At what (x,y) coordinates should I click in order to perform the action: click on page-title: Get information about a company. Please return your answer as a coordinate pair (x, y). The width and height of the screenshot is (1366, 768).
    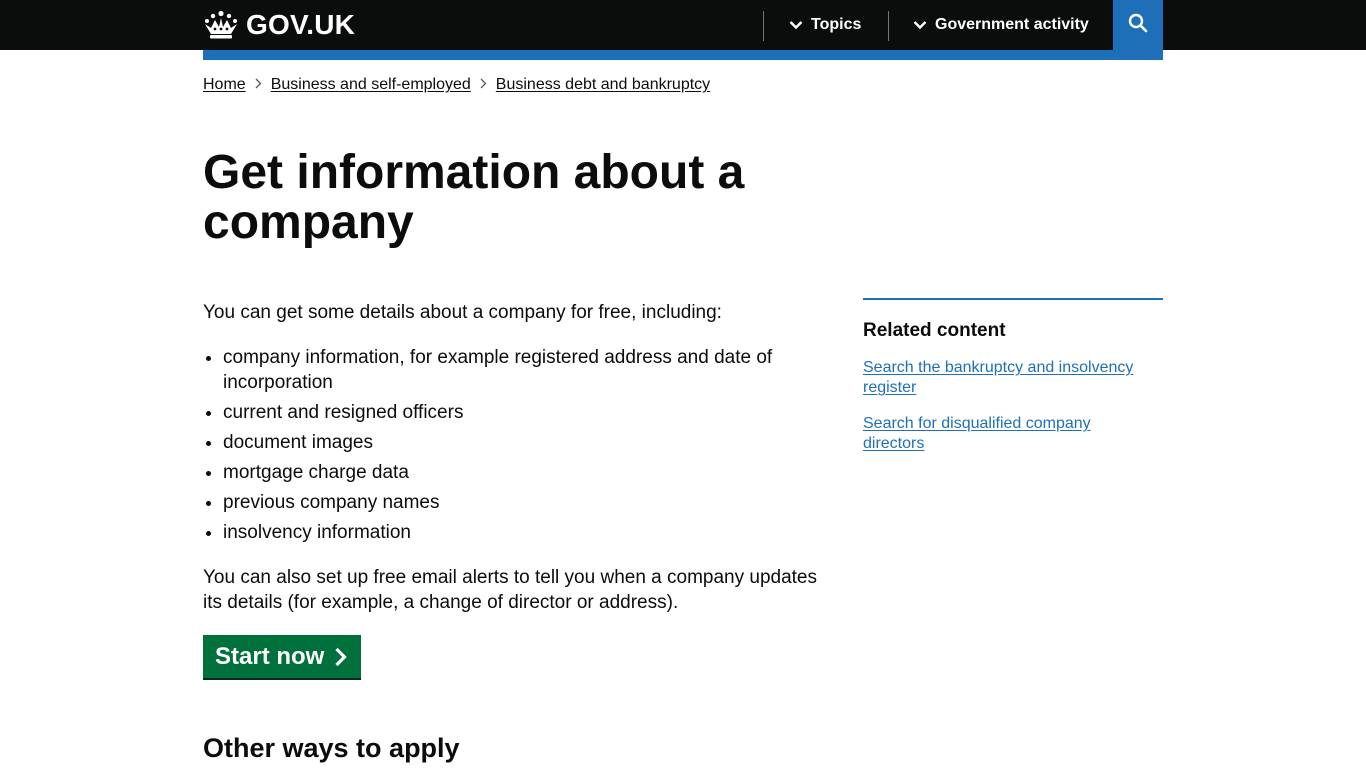
    Looking at the image, I should click on (474, 197).